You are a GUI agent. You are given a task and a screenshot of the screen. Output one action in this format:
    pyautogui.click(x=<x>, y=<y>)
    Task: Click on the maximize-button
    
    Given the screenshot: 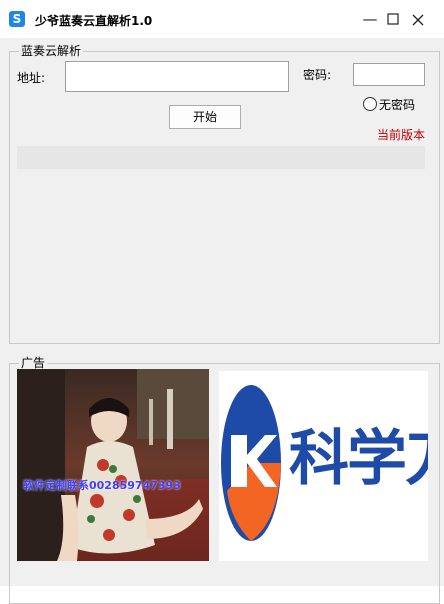 What is the action you would take?
    pyautogui.click(x=393, y=19)
    